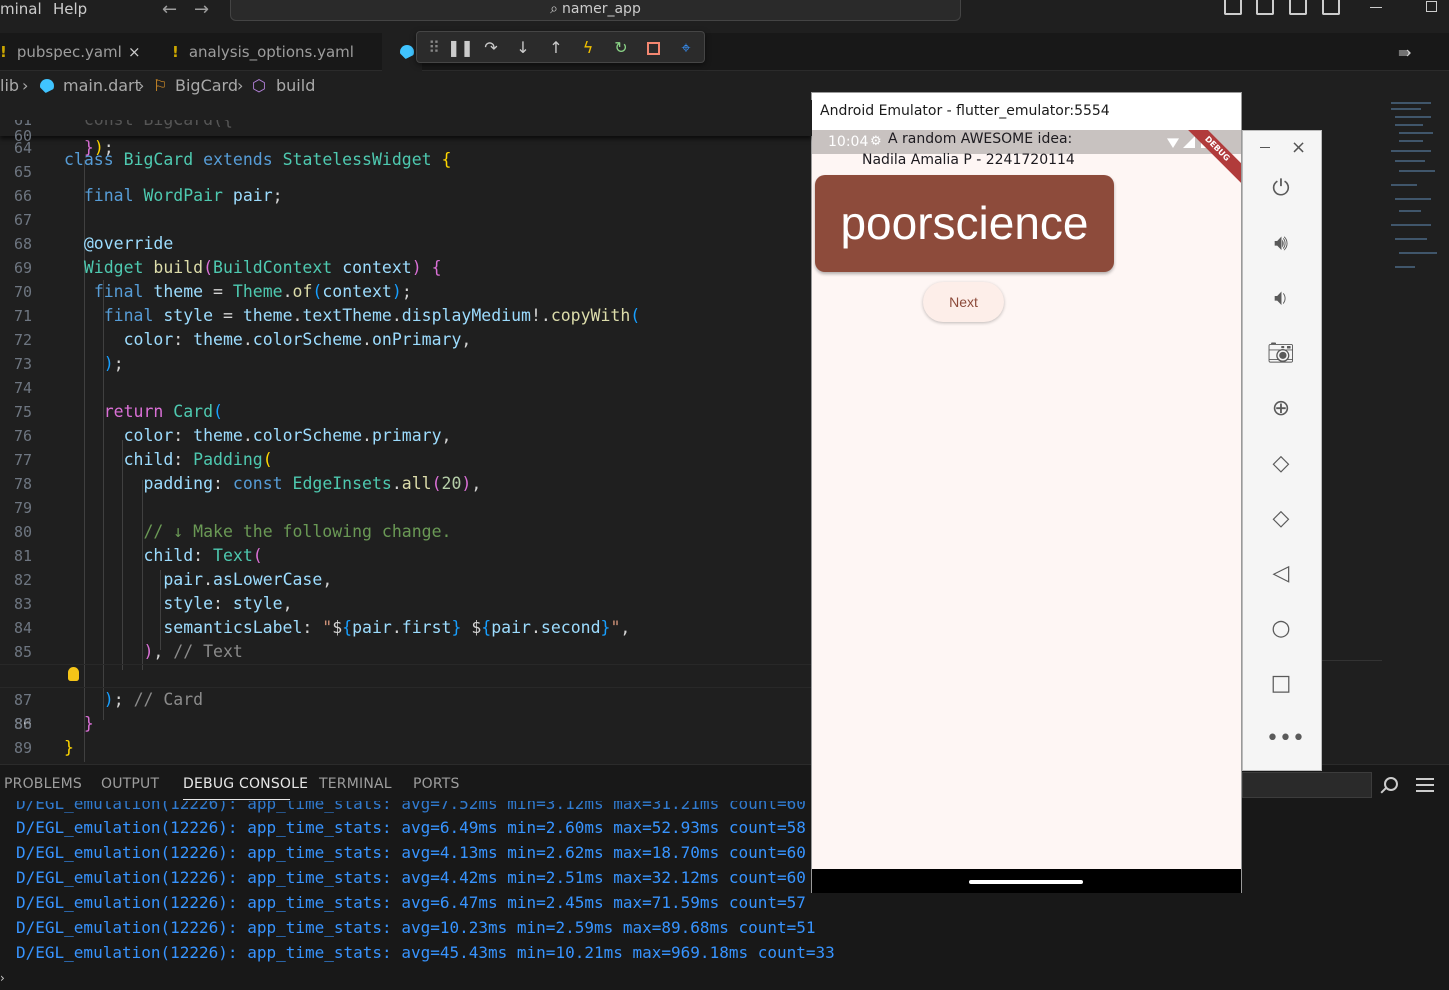 Image resolution: width=1449 pixels, height=990 pixels. What do you see at coordinates (1281, 244) in the screenshot?
I see `volume-up-icon: 🔊︎` at bounding box center [1281, 244].